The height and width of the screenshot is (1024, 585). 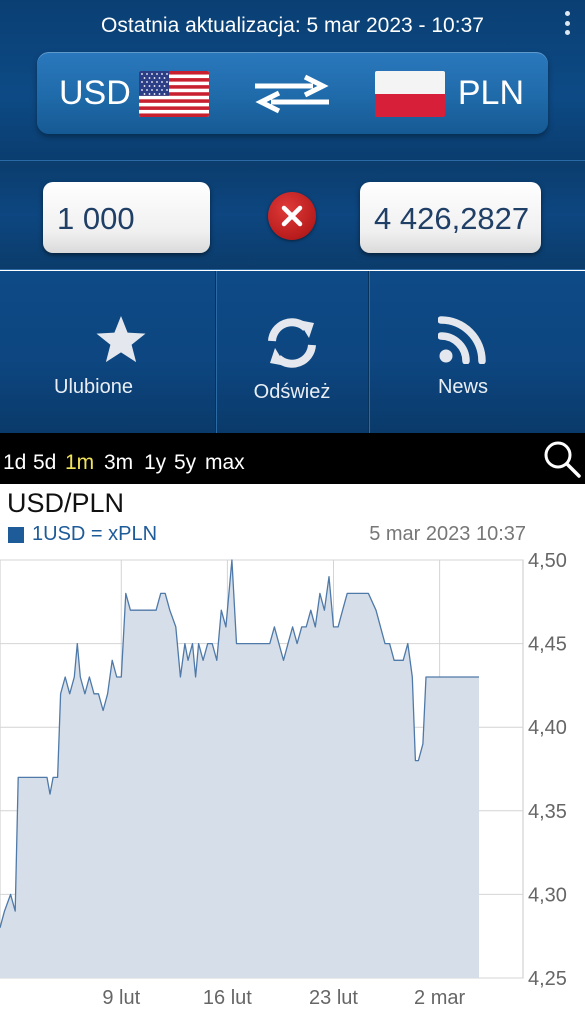 What do you see at coordinates (174, 94) in the screenshot?
I see `us-flag-icon` at bounding box center [174, 94].